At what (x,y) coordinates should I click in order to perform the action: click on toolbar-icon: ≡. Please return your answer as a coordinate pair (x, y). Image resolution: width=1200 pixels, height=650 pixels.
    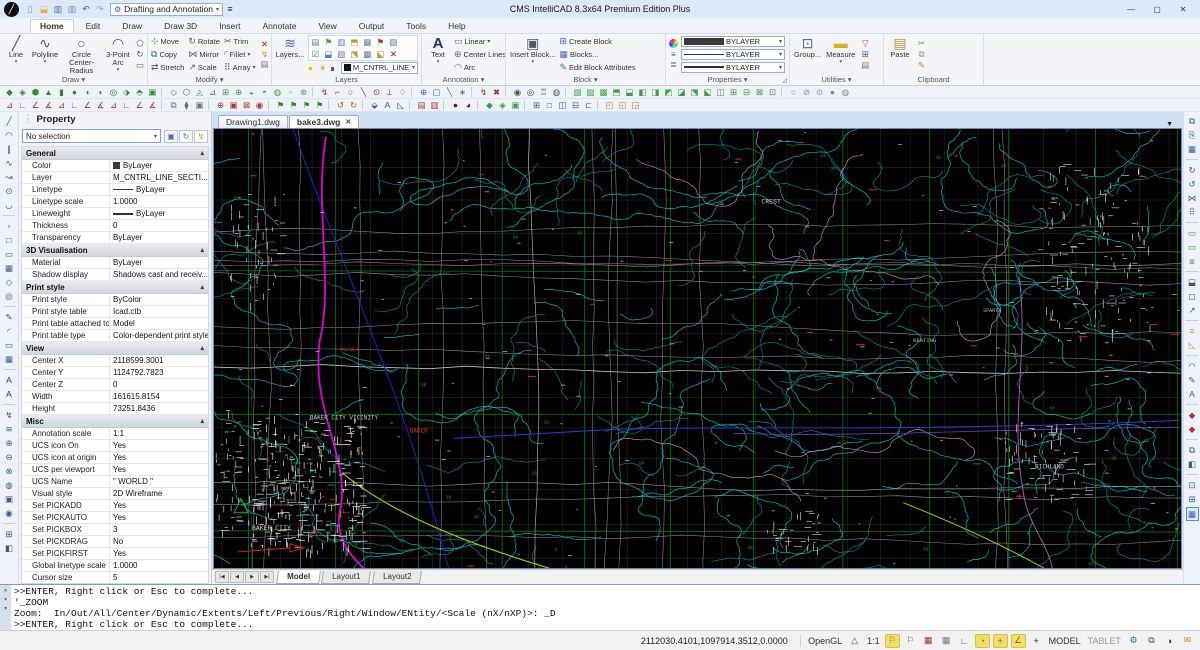
    Looking at the image, I should click on (1192, 332).